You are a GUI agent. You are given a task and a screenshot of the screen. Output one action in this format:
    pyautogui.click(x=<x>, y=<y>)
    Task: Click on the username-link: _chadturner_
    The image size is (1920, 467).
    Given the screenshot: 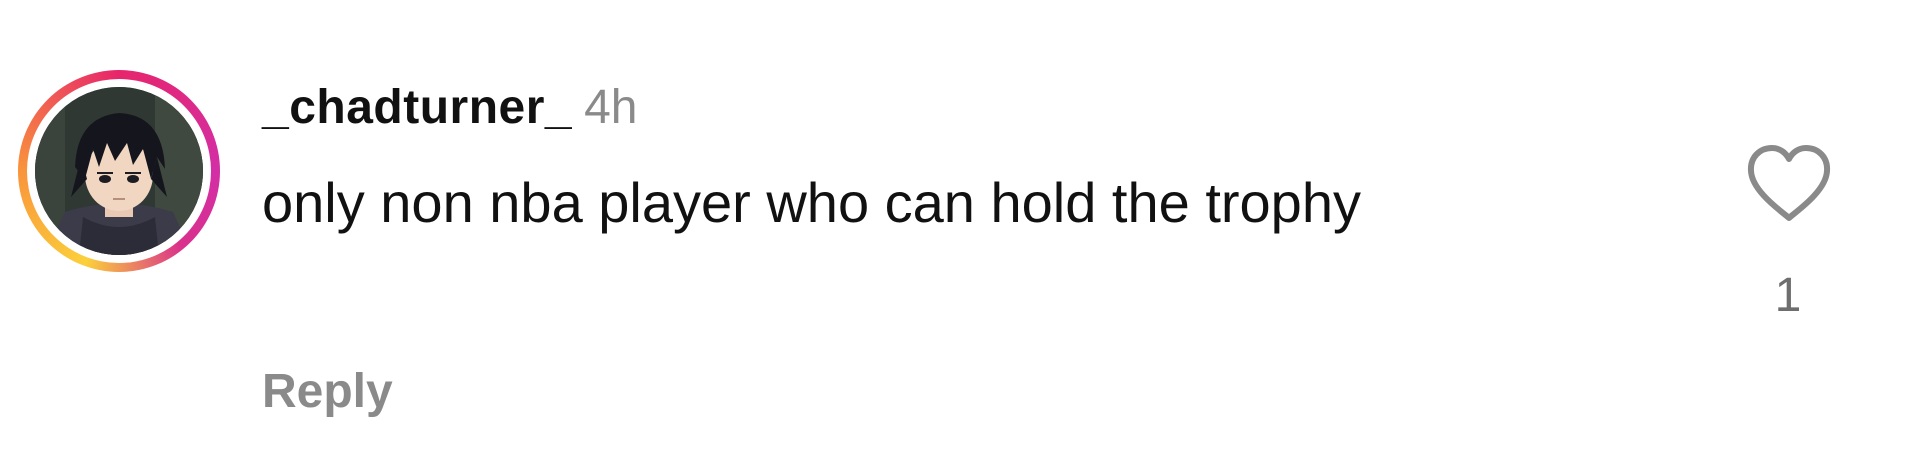 What is the action you would take?
    pyautogui.click(x=417, y=107)
    